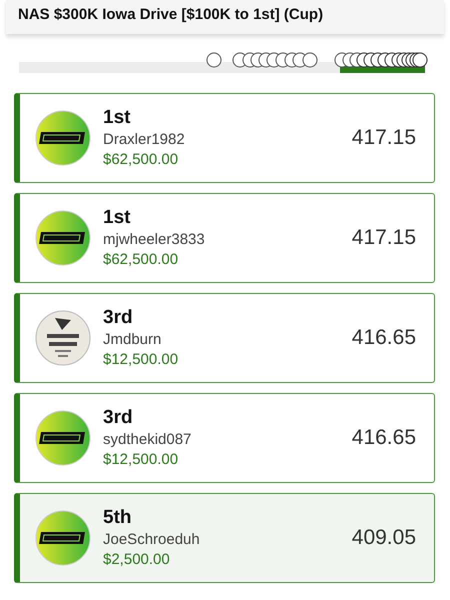 This screenshot has height=600, width=450. I want to click on username: sydthekid087, so click(147, 440).